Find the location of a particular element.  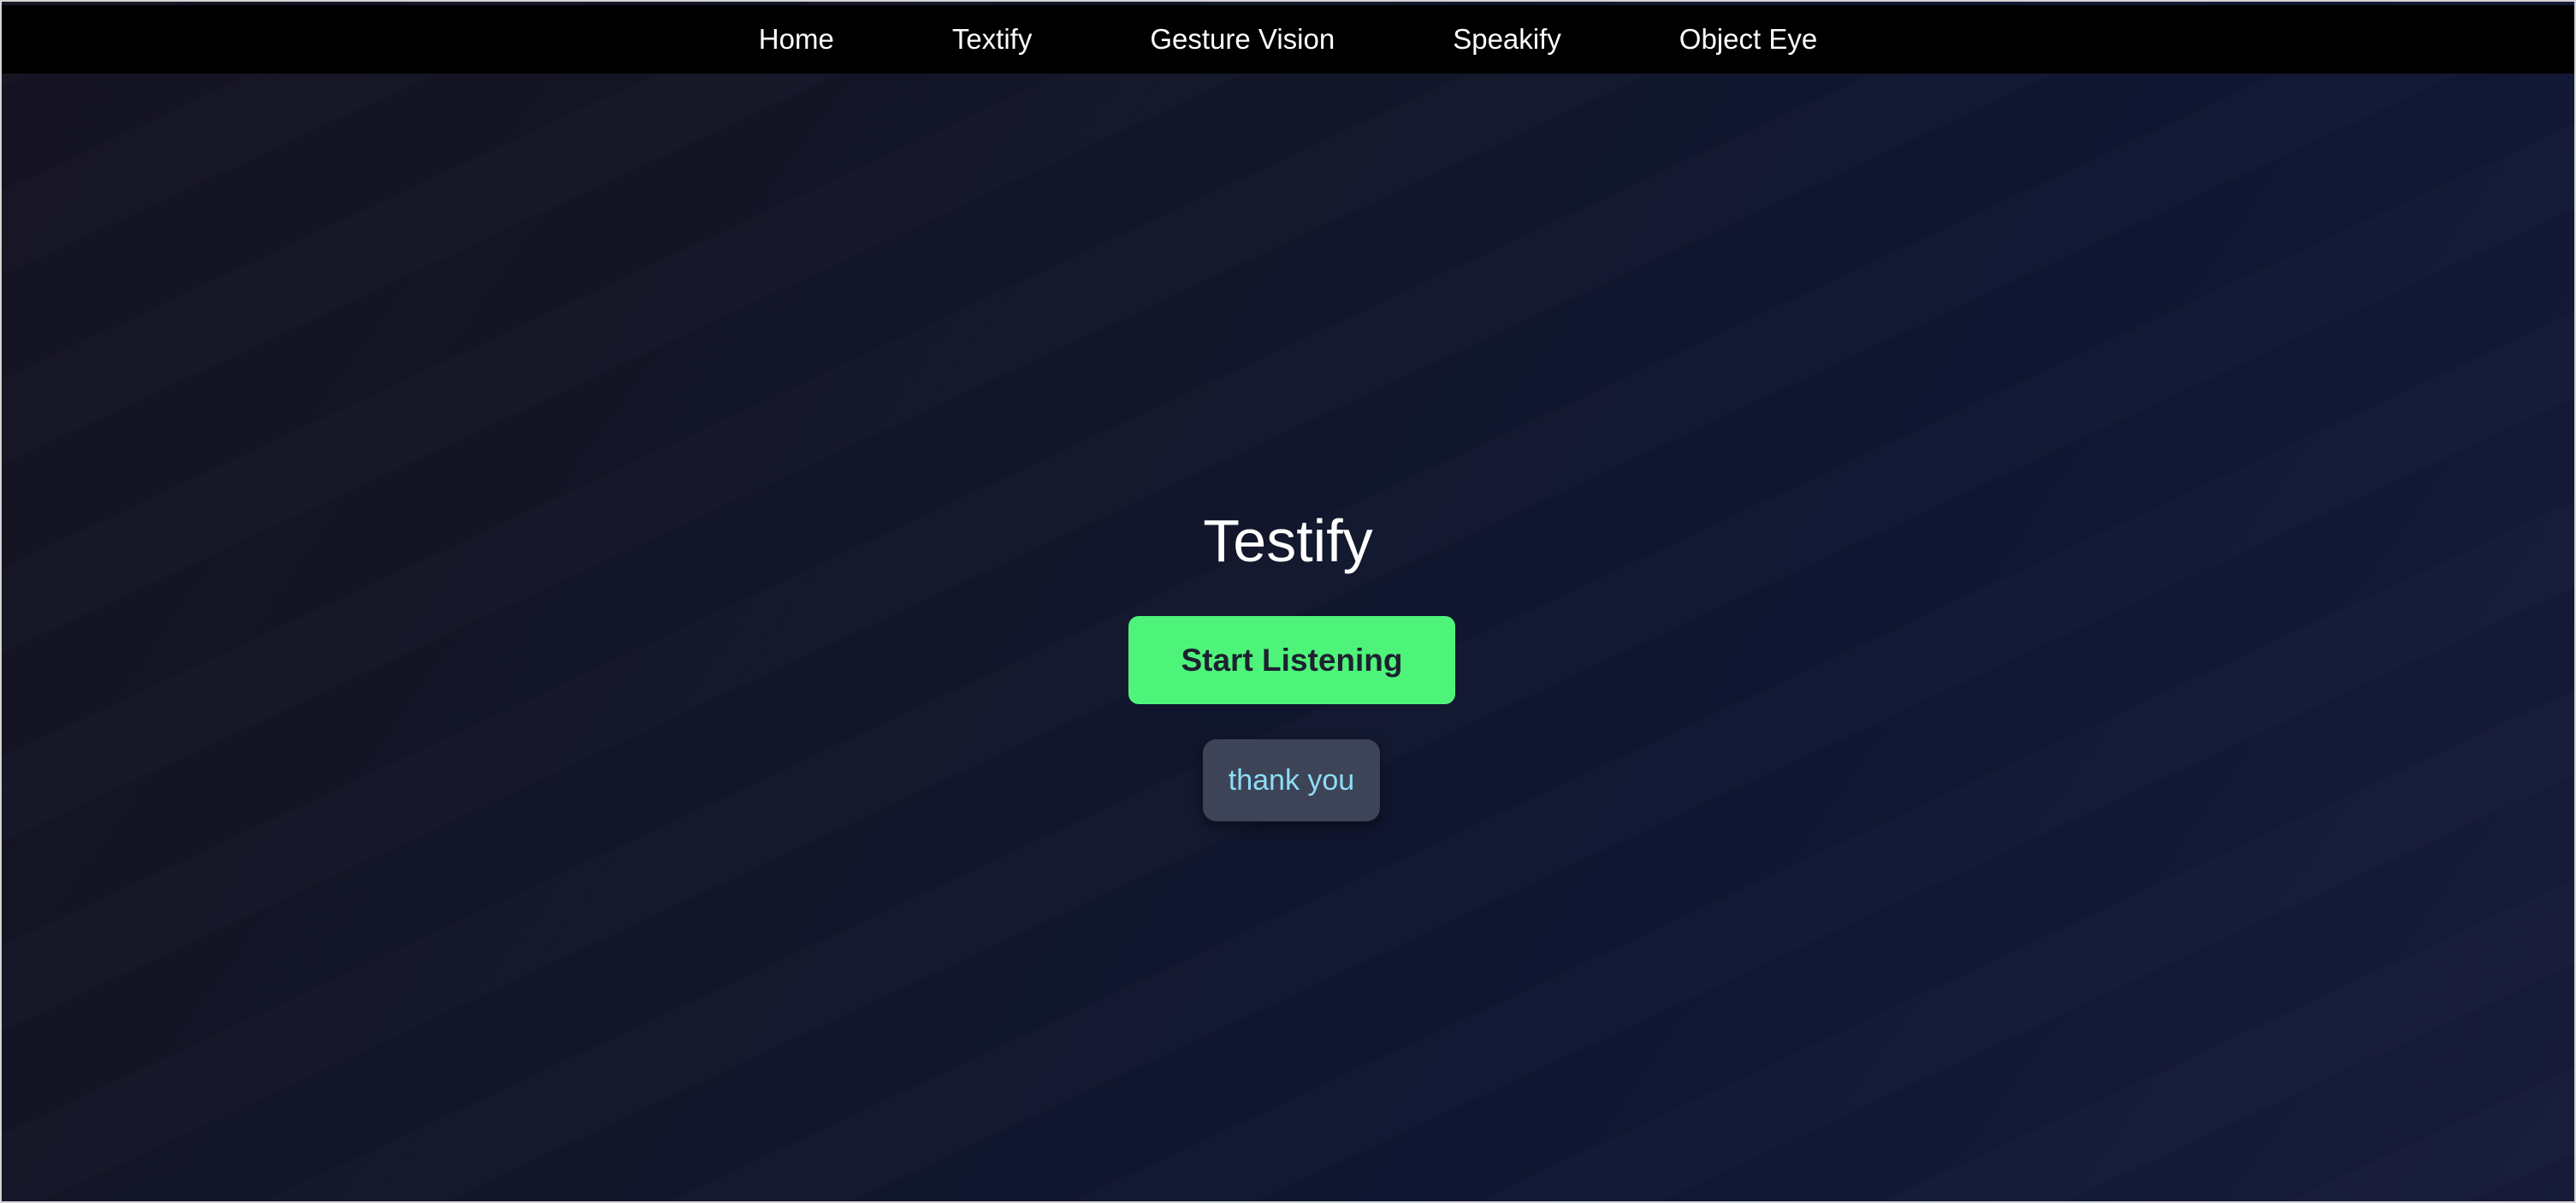

nav-link-gesture-vision: Gesture Vision is located at coordinates (1243, 39).